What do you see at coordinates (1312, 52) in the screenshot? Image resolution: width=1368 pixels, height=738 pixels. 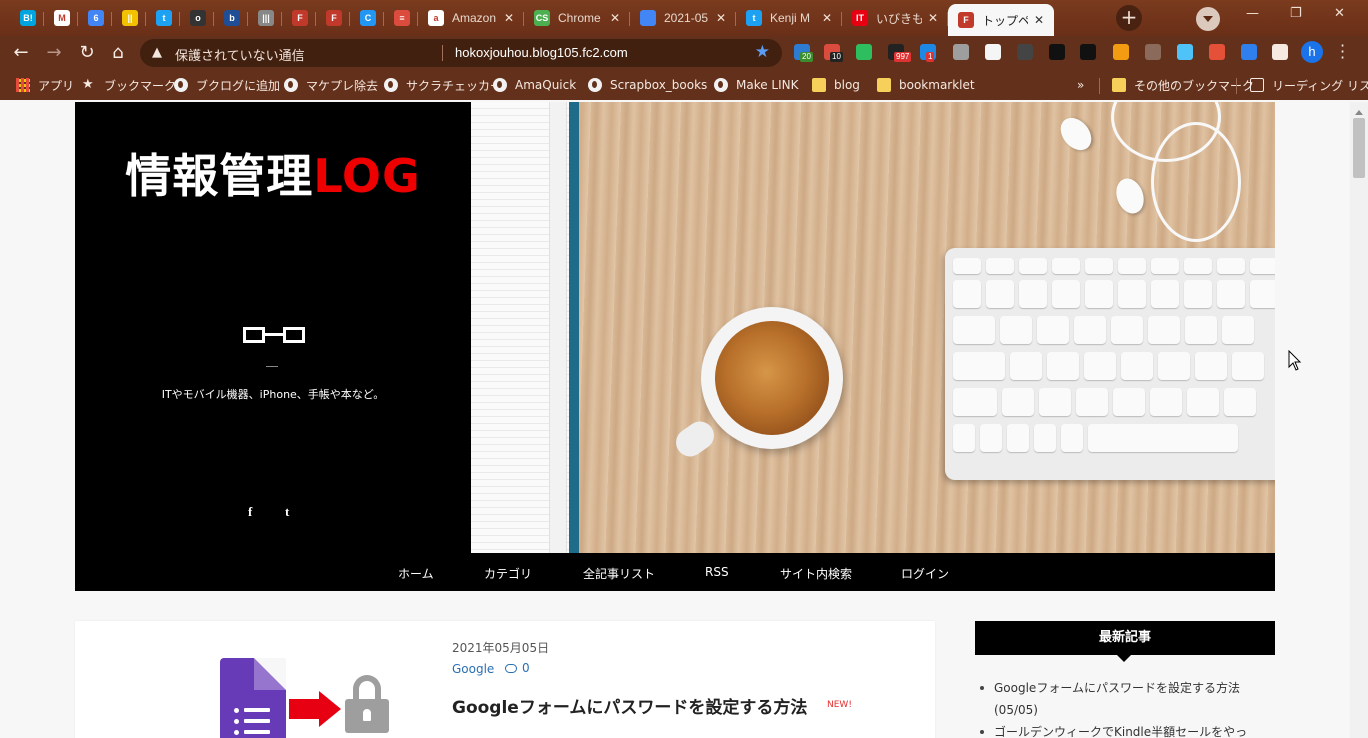 I see `profile-avatar: h` at bounding box center [1312, 52].